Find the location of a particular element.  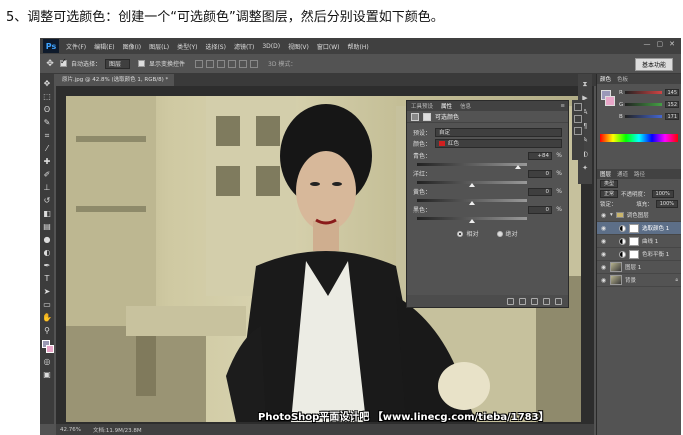

tab-properties: 属性 is located at coordinates (446, 106).